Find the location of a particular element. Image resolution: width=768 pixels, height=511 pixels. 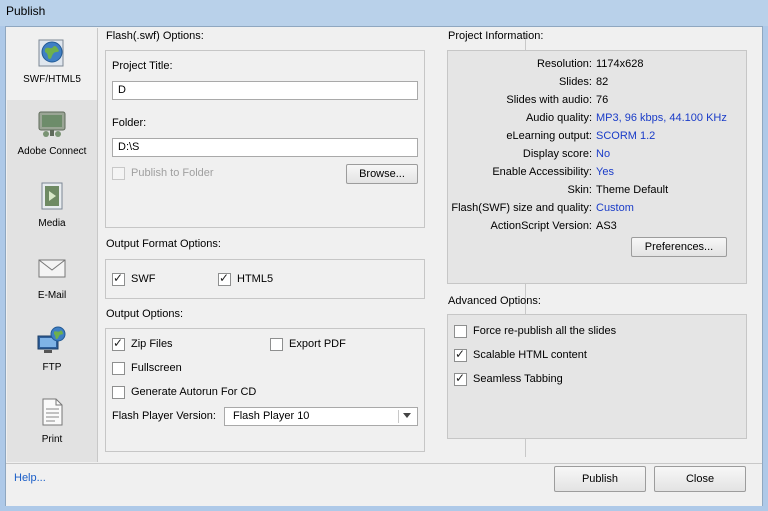

sidebar-item-ftp: FTP is located at coordinates (52, 352).